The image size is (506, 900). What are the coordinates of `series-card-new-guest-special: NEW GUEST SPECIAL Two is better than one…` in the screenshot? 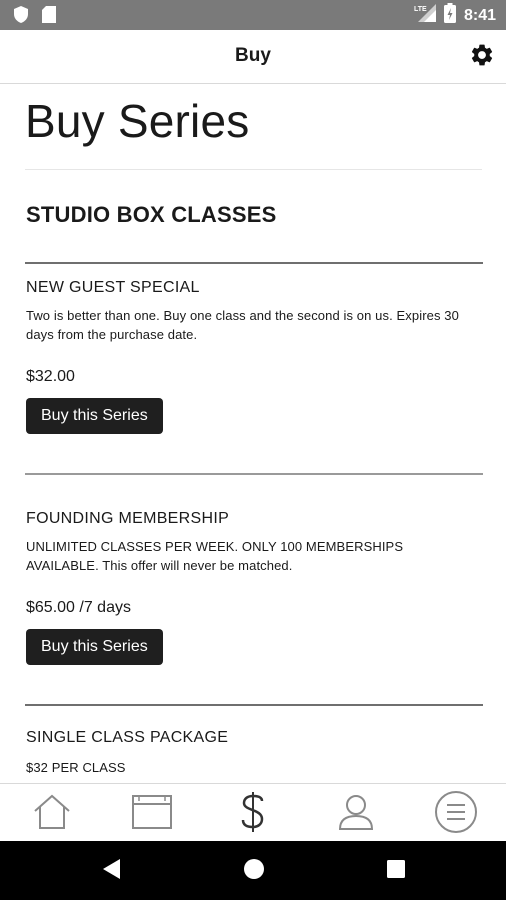 It's located at (246, 356).